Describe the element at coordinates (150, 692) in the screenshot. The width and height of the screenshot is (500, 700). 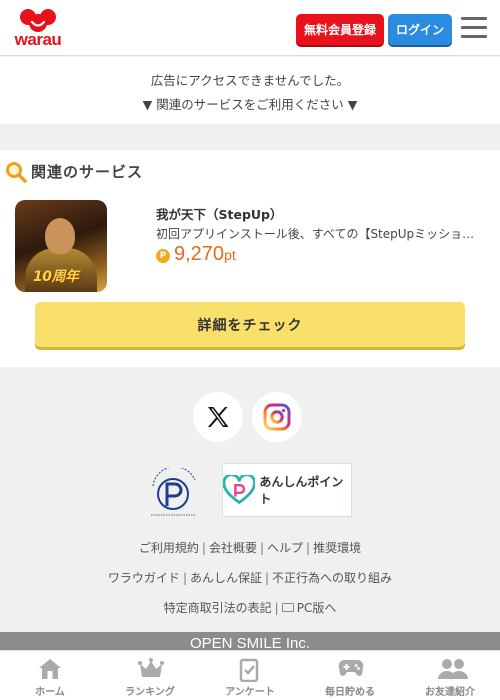
I see `tab-label: ランキング` at that location.